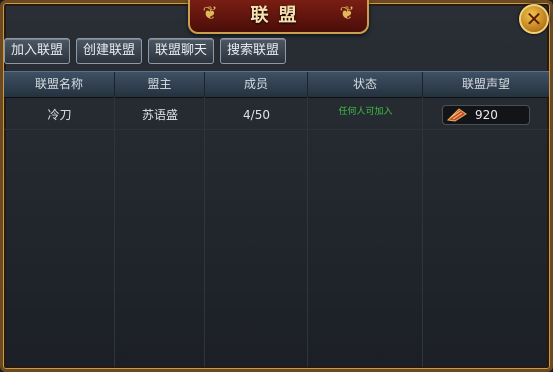 The image size is (553, 372). Describe the element at coordinates (181, 51) in the screenshot. I see `tab-alliance-chat: 联盟聊天` at that location.